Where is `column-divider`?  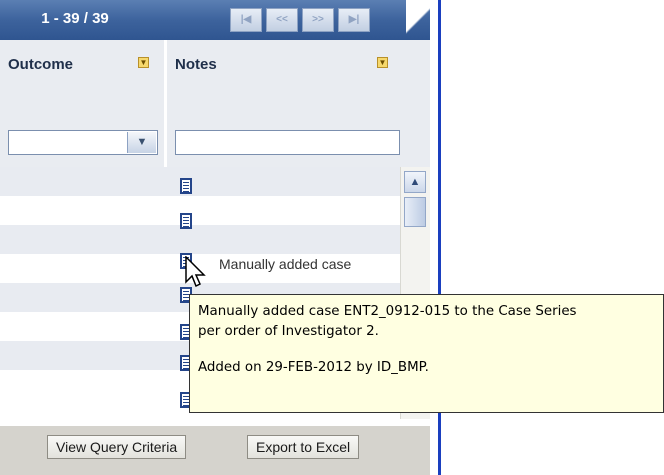 column-divider is located at coordinates (165, 103).